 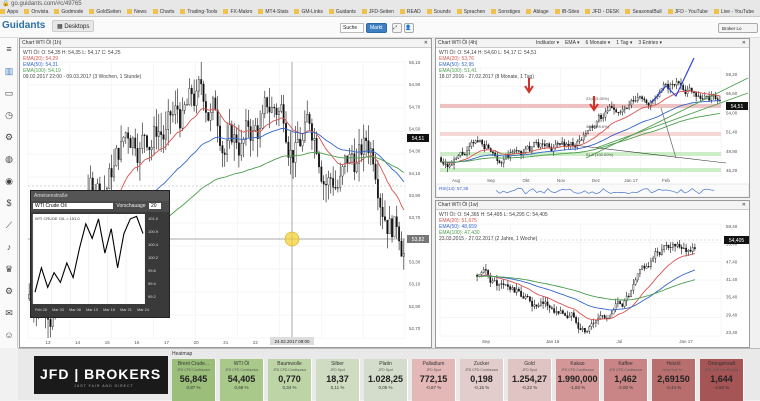 What do you see at coordinates (9, 181) in the screenshot?
I see `eye-icon: ◉` at bounding box center [9, 181].